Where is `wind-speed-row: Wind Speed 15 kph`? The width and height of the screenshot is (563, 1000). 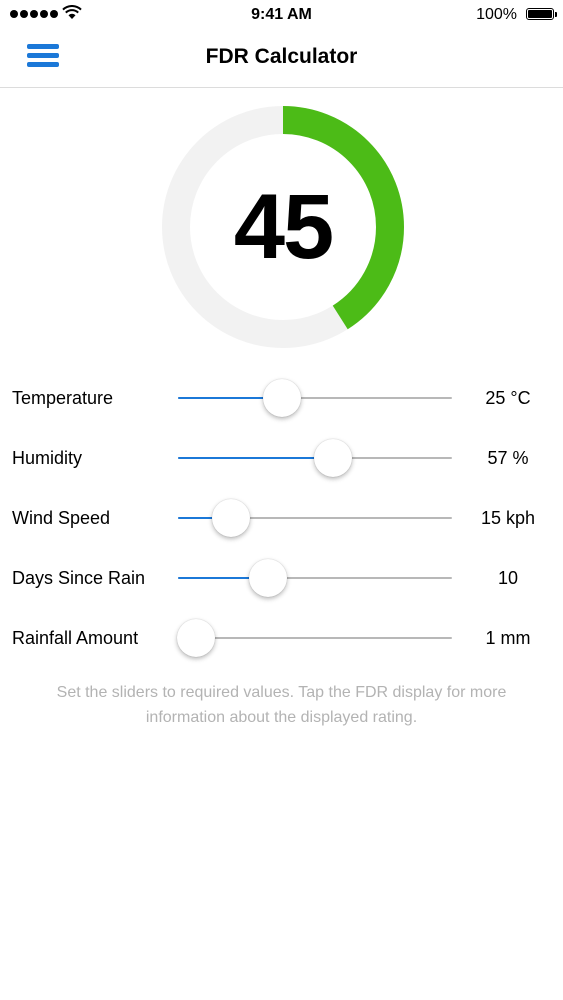 wind-speed-row: Wind Speed 15 kph is located at coordinates (281, 518).